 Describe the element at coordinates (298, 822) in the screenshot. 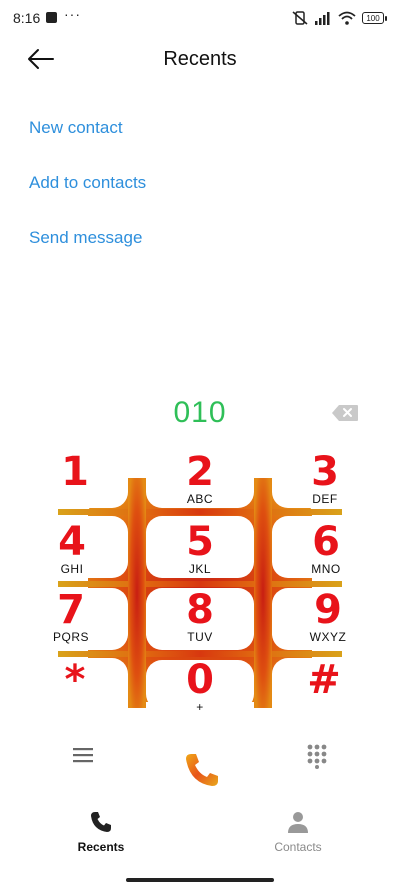

I see `person-icon` at that location.